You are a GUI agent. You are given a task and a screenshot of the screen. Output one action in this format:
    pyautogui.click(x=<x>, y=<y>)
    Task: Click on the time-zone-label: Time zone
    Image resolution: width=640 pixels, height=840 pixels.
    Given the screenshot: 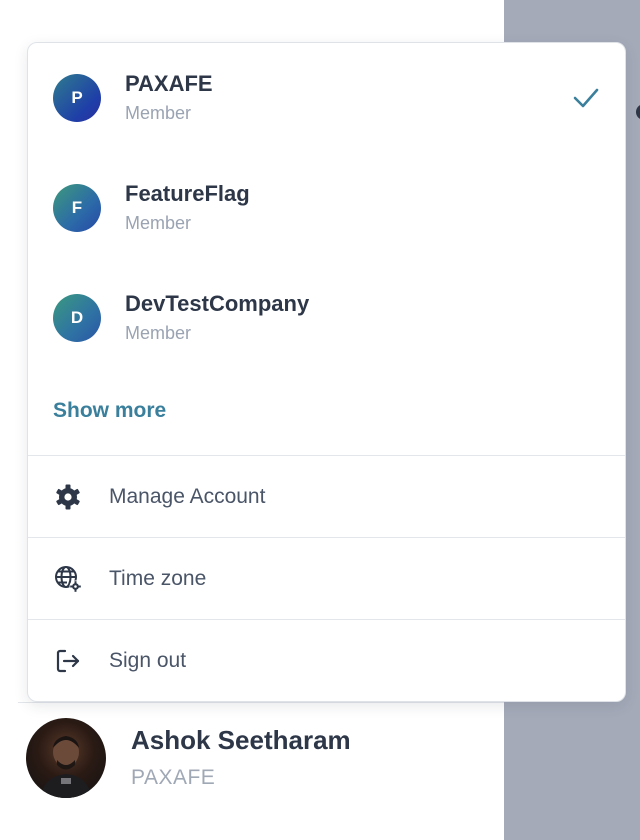 What is the action you would take?
    pyautogui.click(x=158, y=578)
    